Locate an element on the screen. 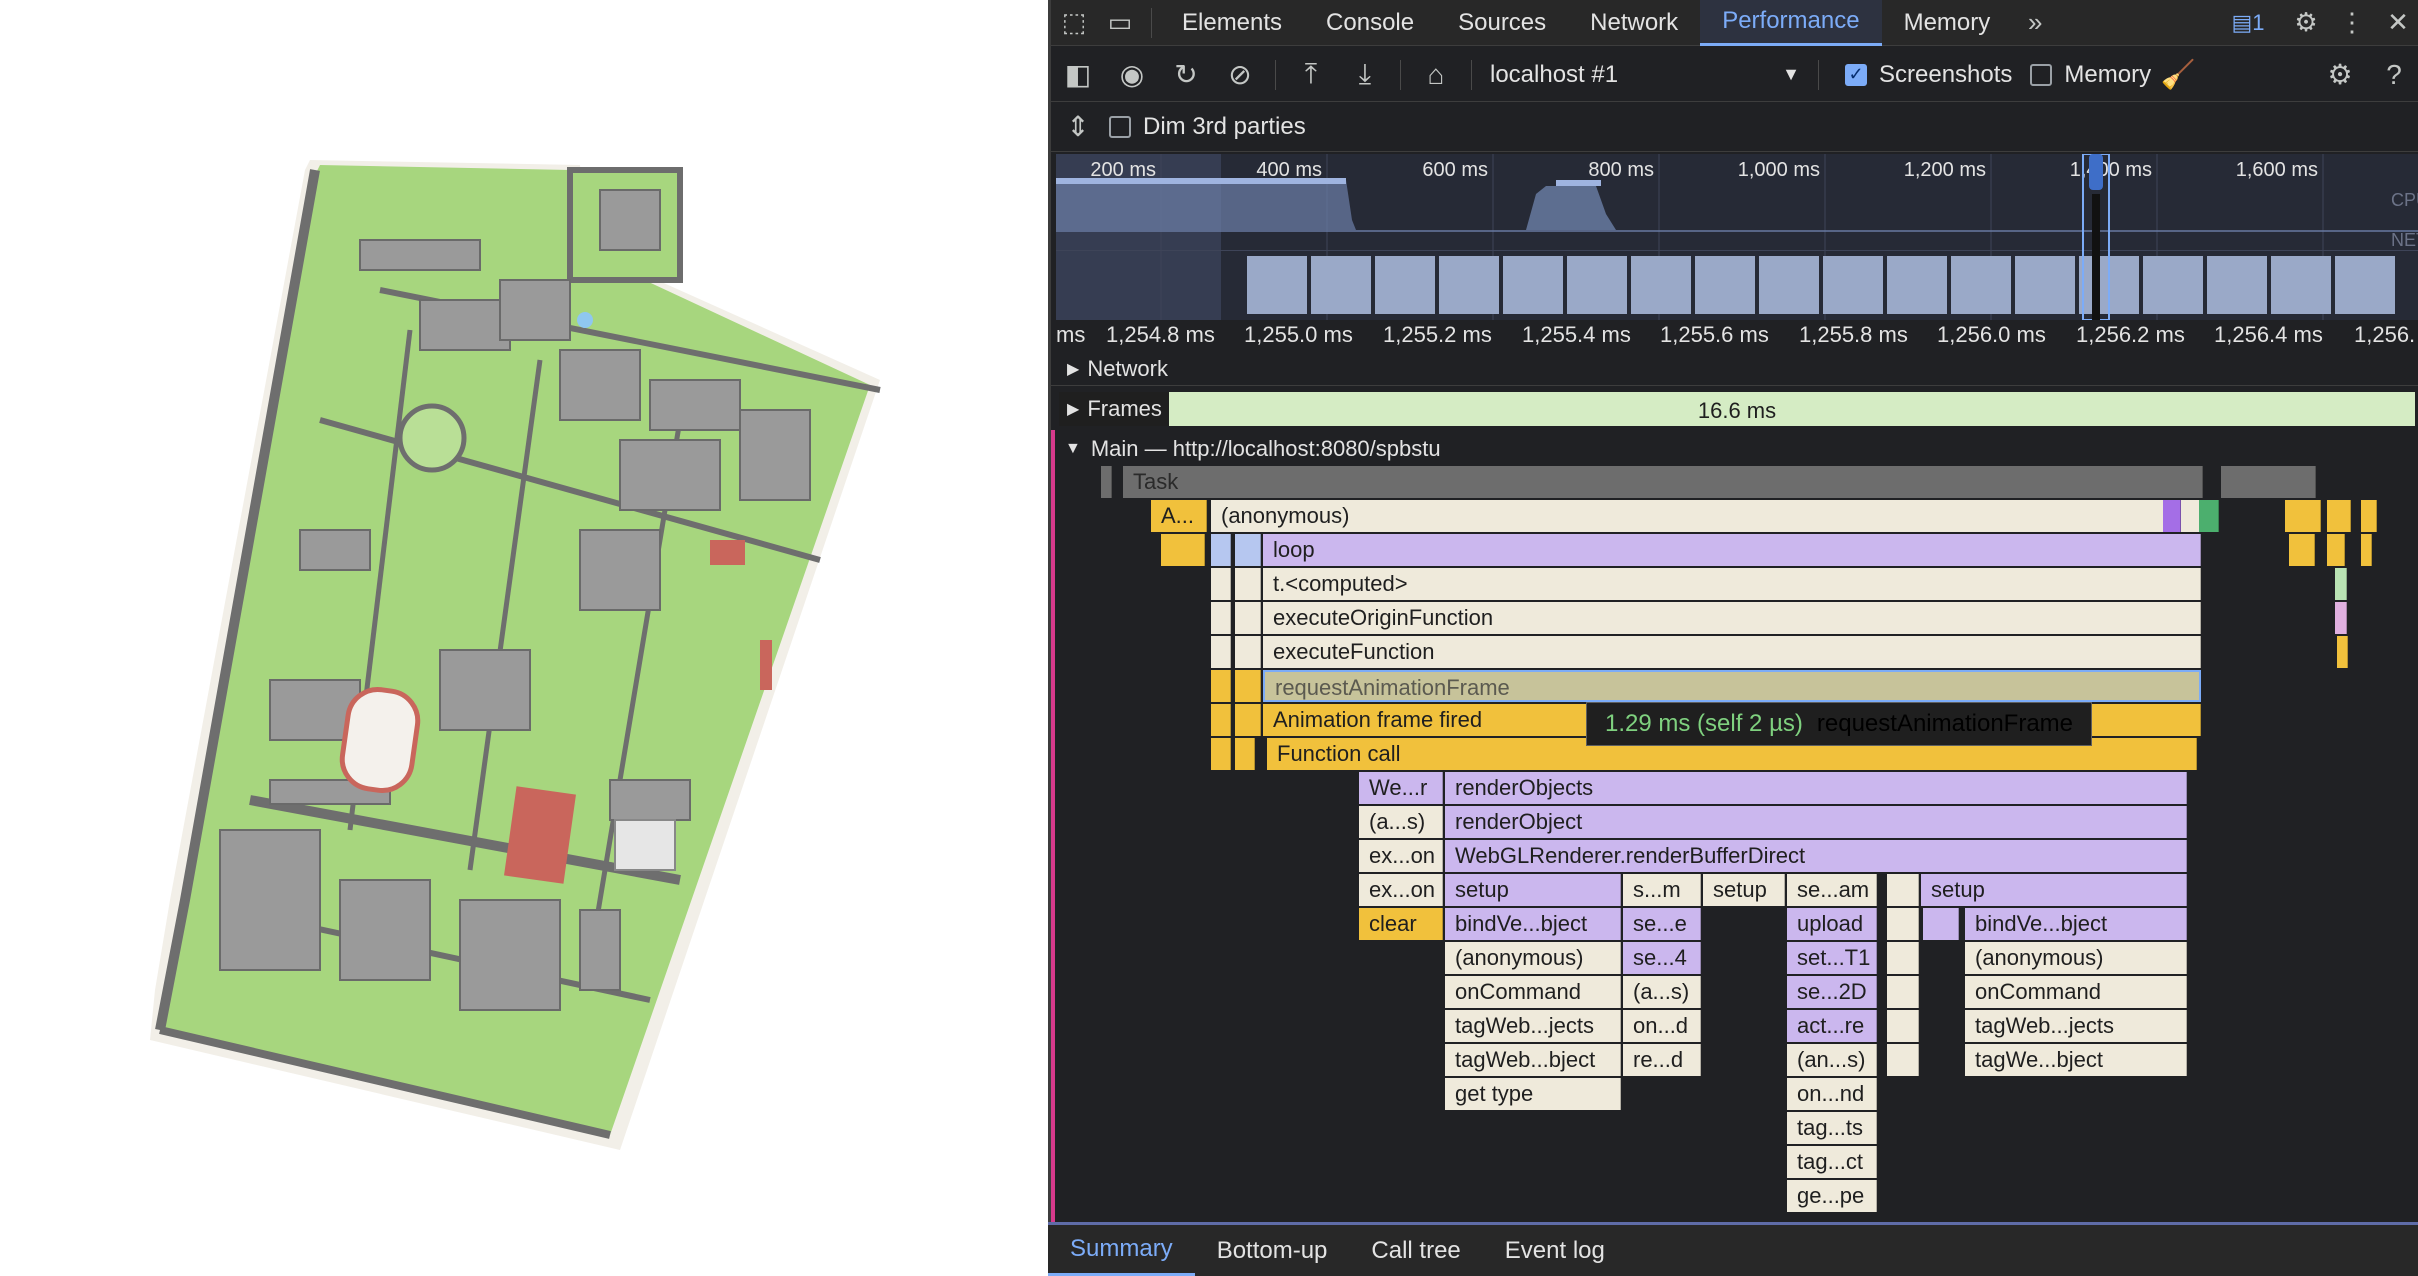  flame-block: t.<computed> is located at coordinates (1732, 584).